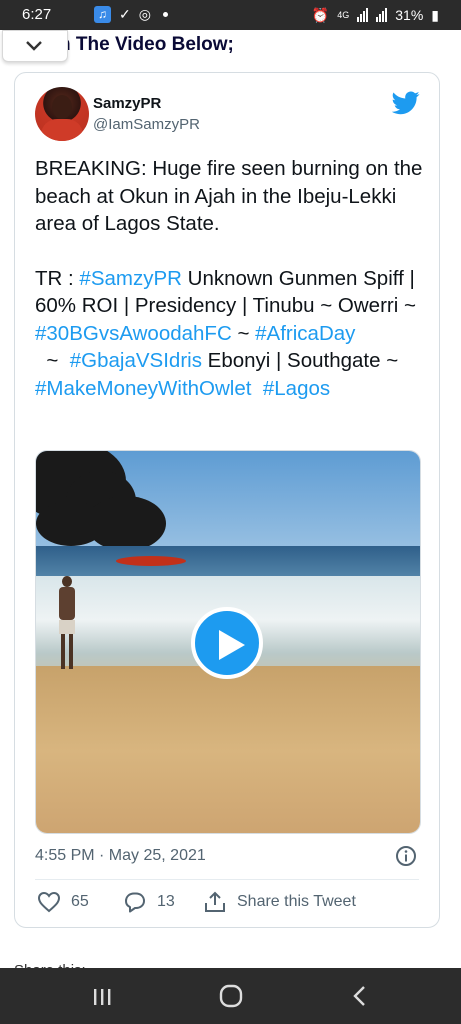 This screenshot has height=1024, width=461. I want to click on tweet-text-segment: Ebonyi | Southgate ~, so click(300, 360).